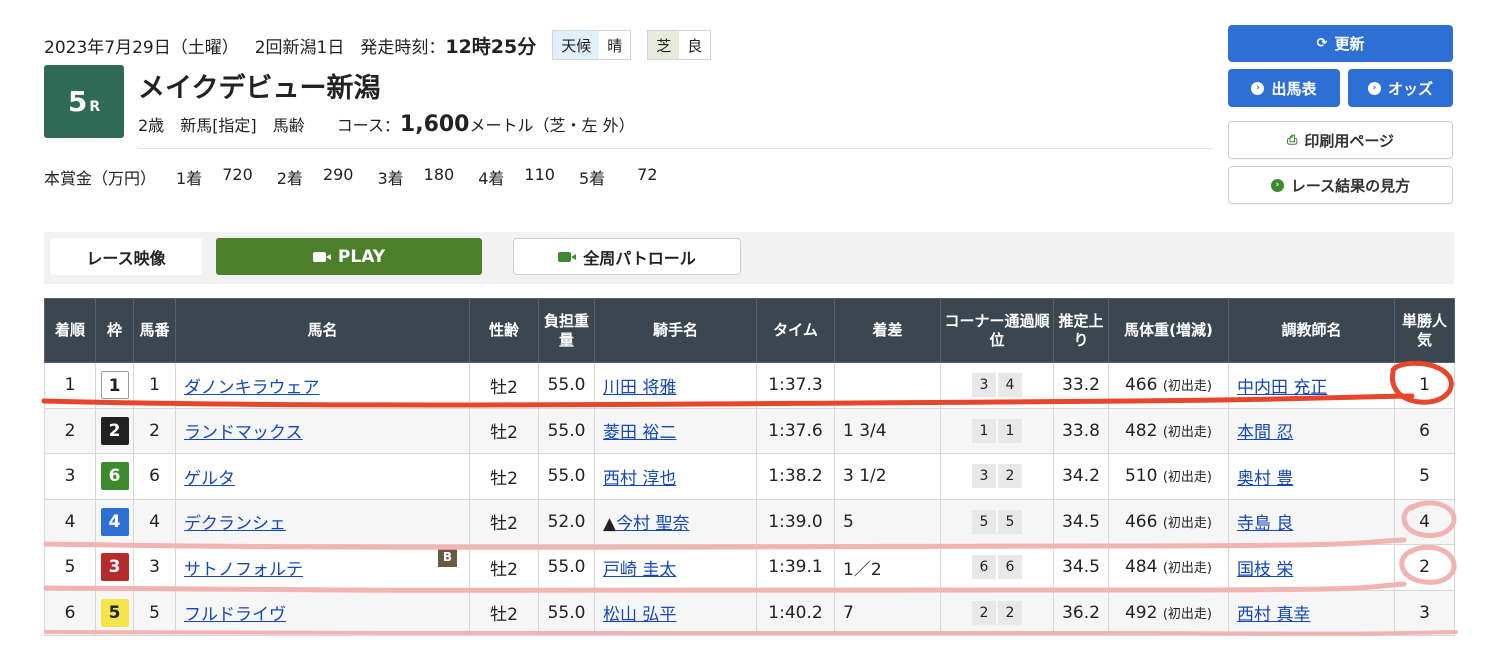 The width and height of the screenshot is (1512, 658). I want to click on trainer-cell: 奥村 豊, so click(1311, 476).